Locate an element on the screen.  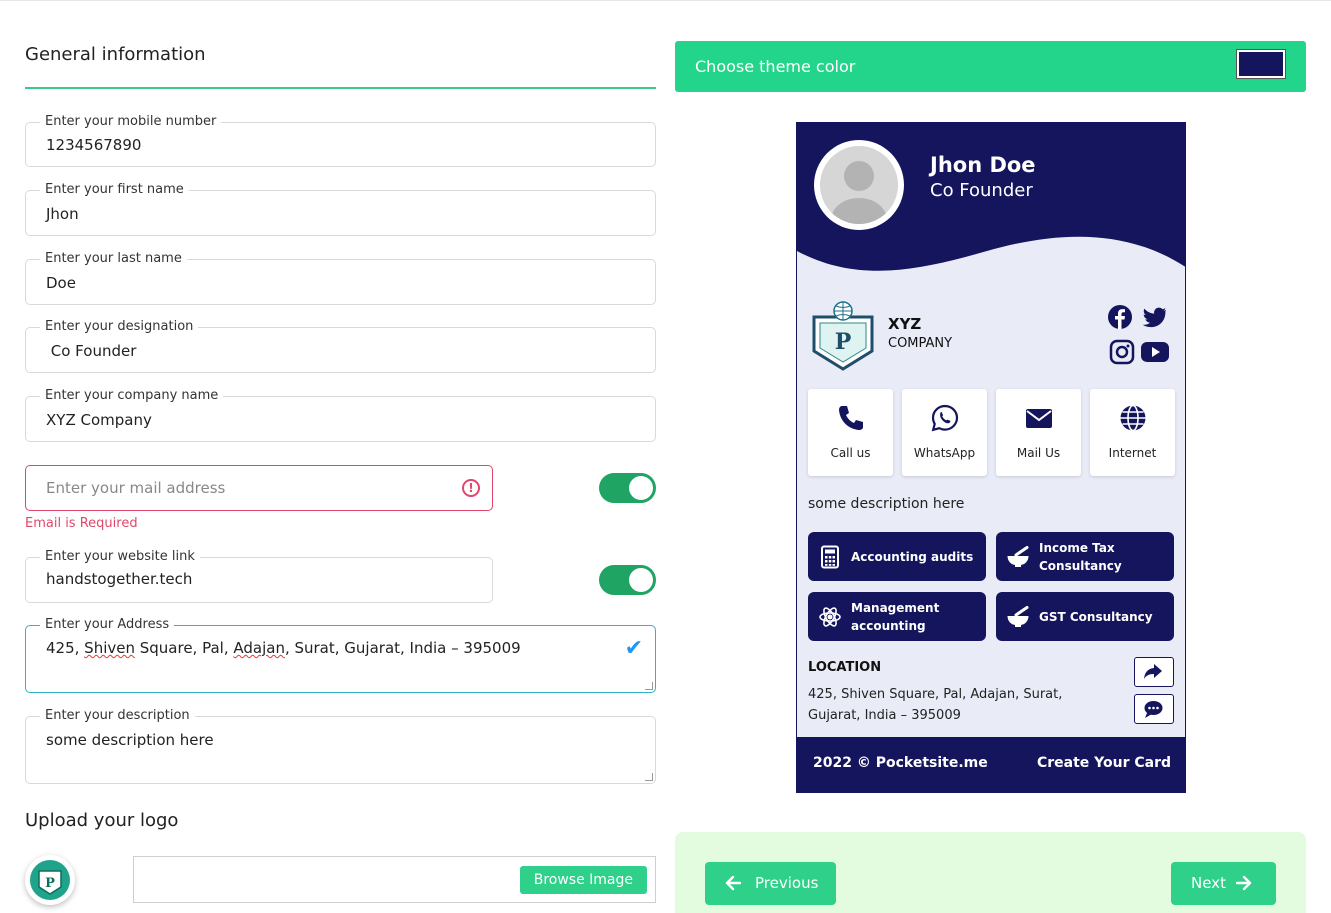
service-income-tax: Income Tax Consultancy is located at coordinates (1085, 556).